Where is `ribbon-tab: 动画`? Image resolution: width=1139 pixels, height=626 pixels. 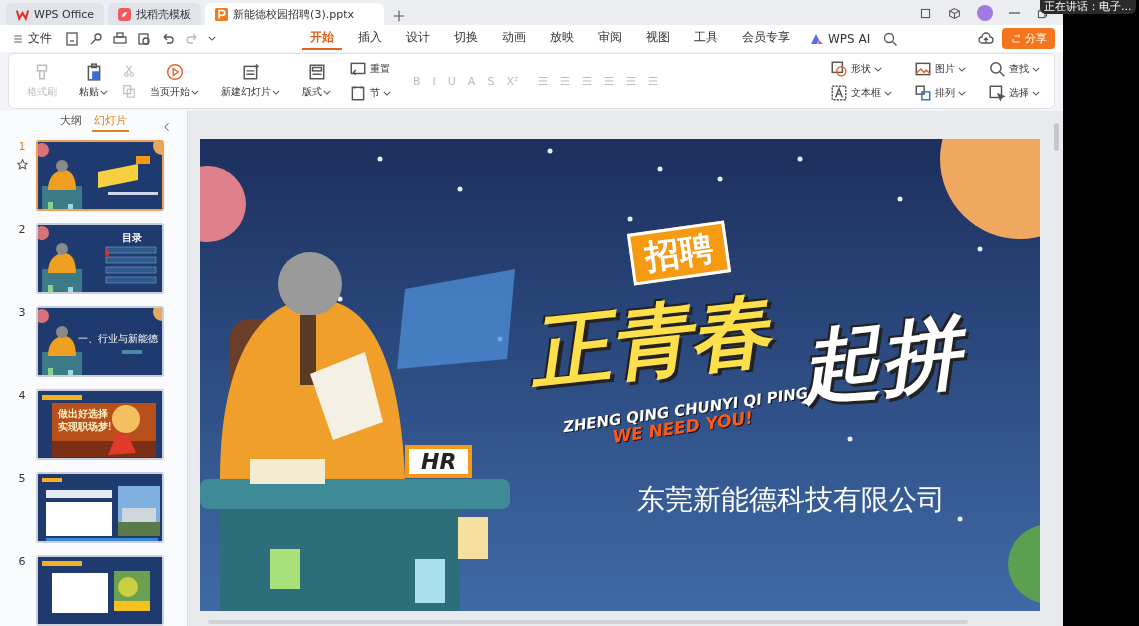
ribbon-tab: 动画 is located at coordinates (514, 38).